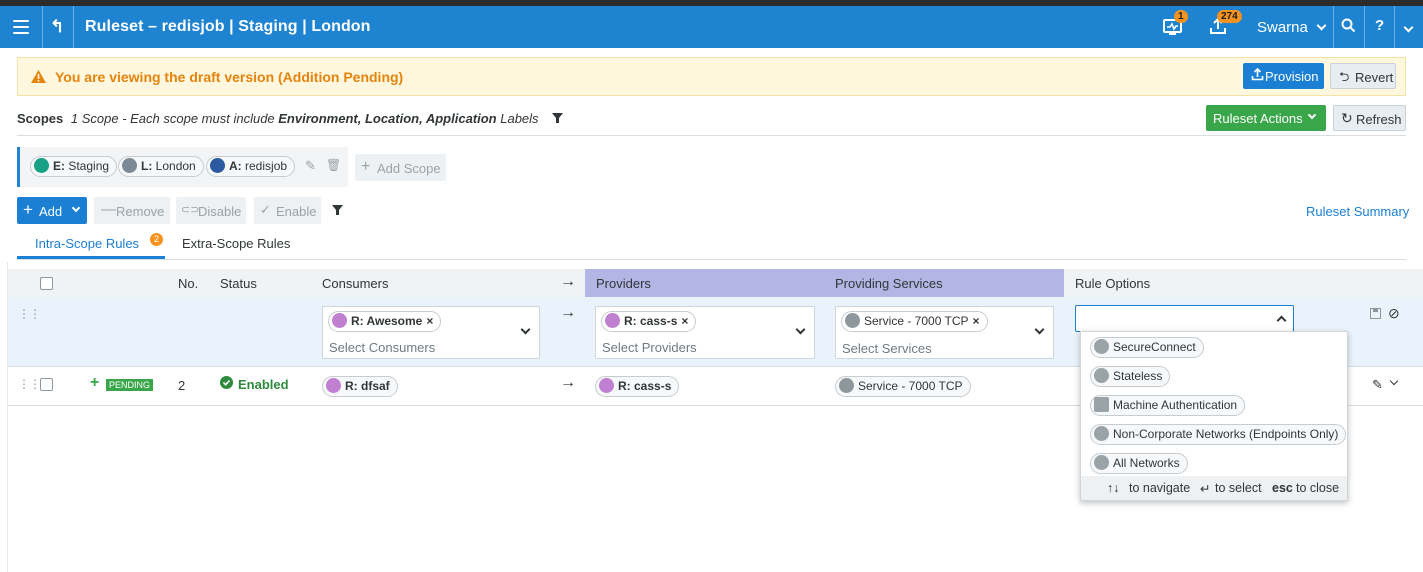 The width and height of the screenshot is (1423, 572). I want to click on revert-button: ⮌ Revert, so click(1363, 76).